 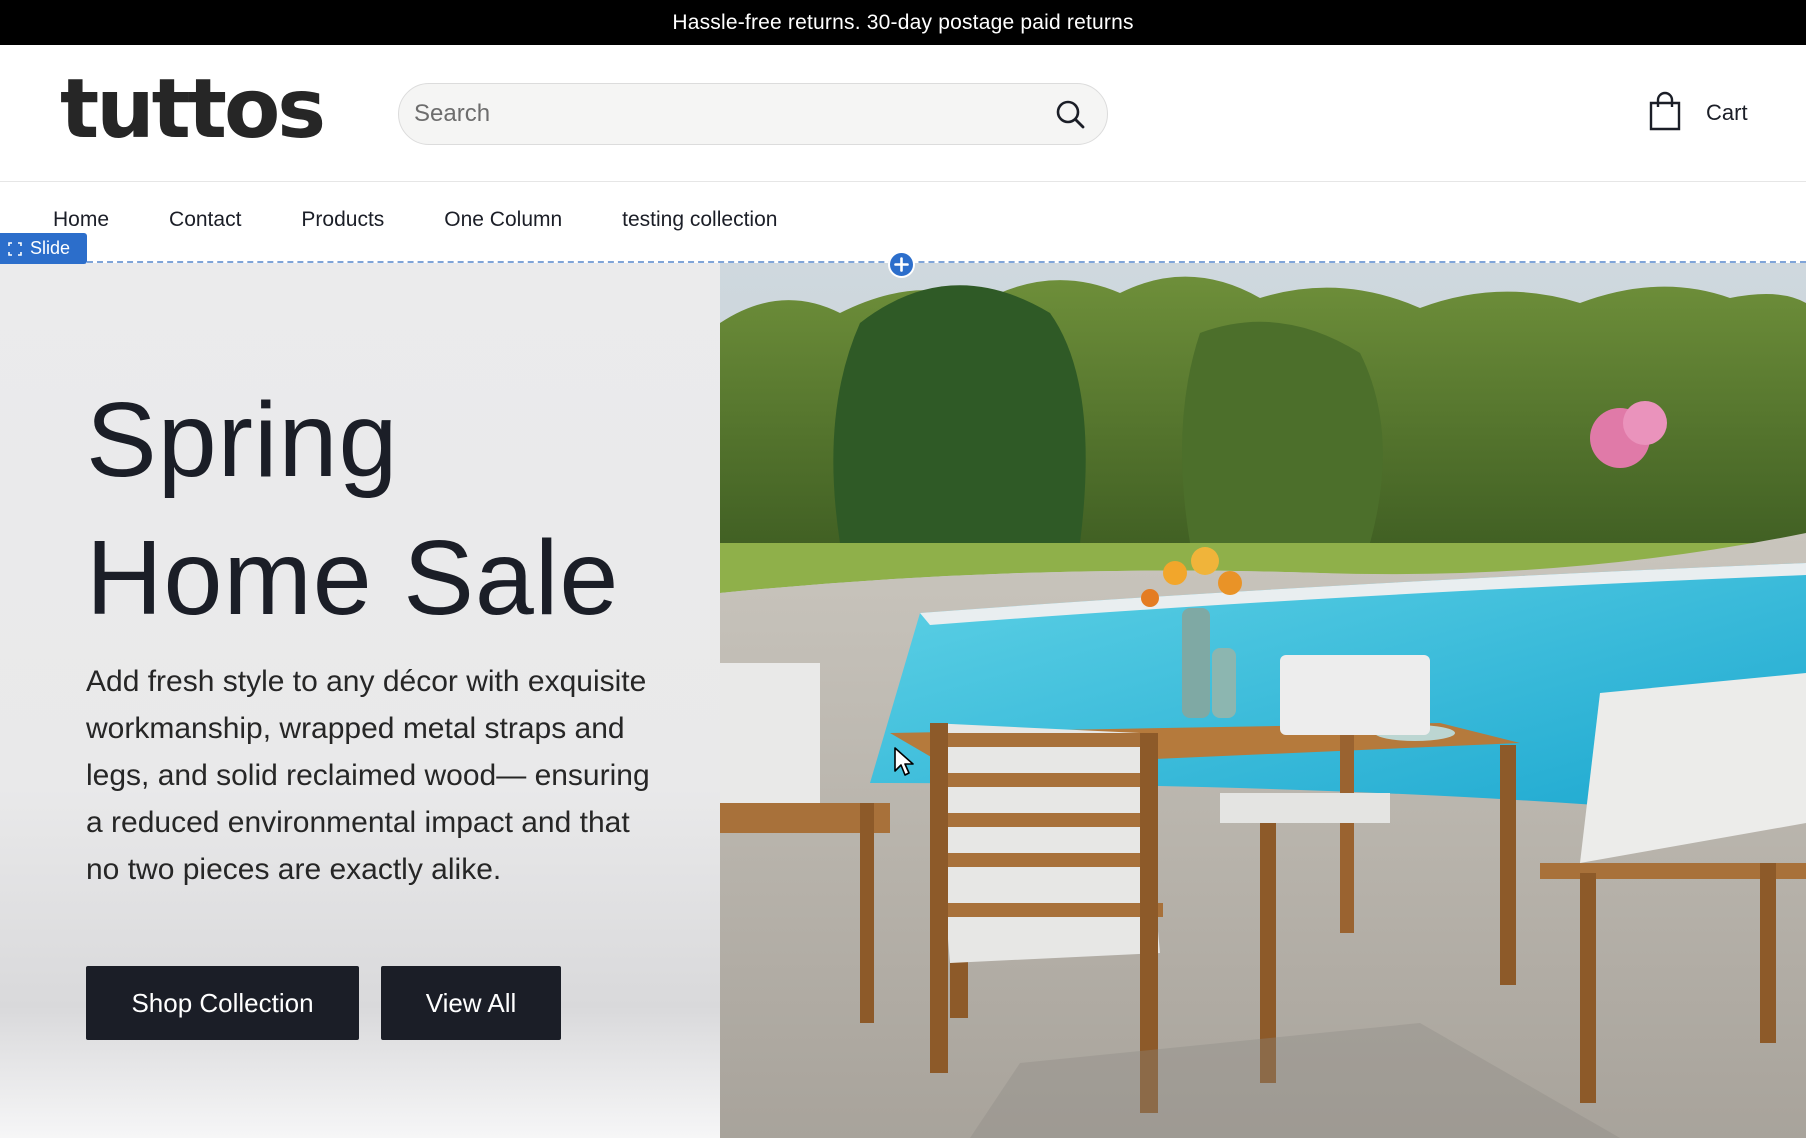 I want to click on nav-item-home: Home, so click(x=81, y=220).